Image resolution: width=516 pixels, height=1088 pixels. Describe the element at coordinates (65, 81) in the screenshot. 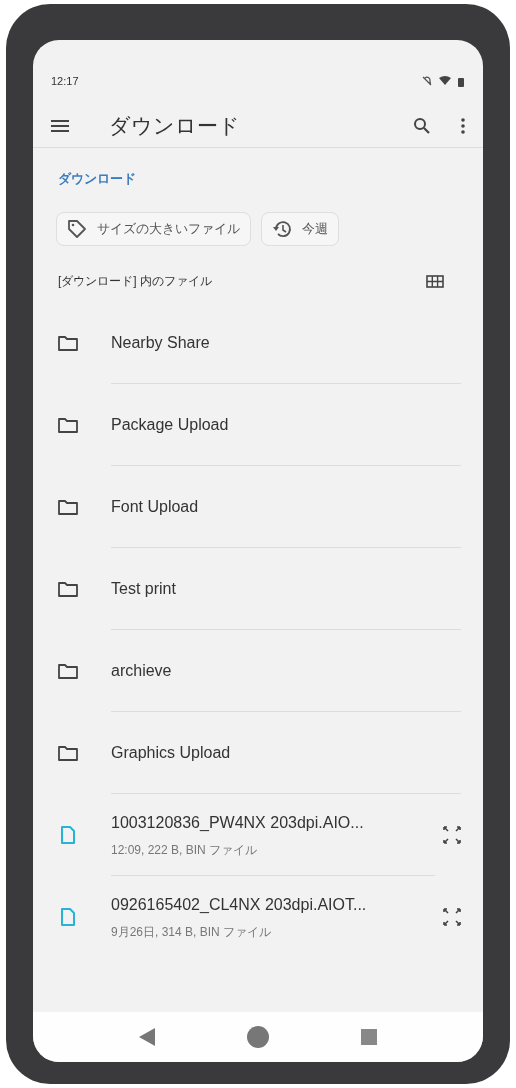

I see `status-time: 12:17` at that location.